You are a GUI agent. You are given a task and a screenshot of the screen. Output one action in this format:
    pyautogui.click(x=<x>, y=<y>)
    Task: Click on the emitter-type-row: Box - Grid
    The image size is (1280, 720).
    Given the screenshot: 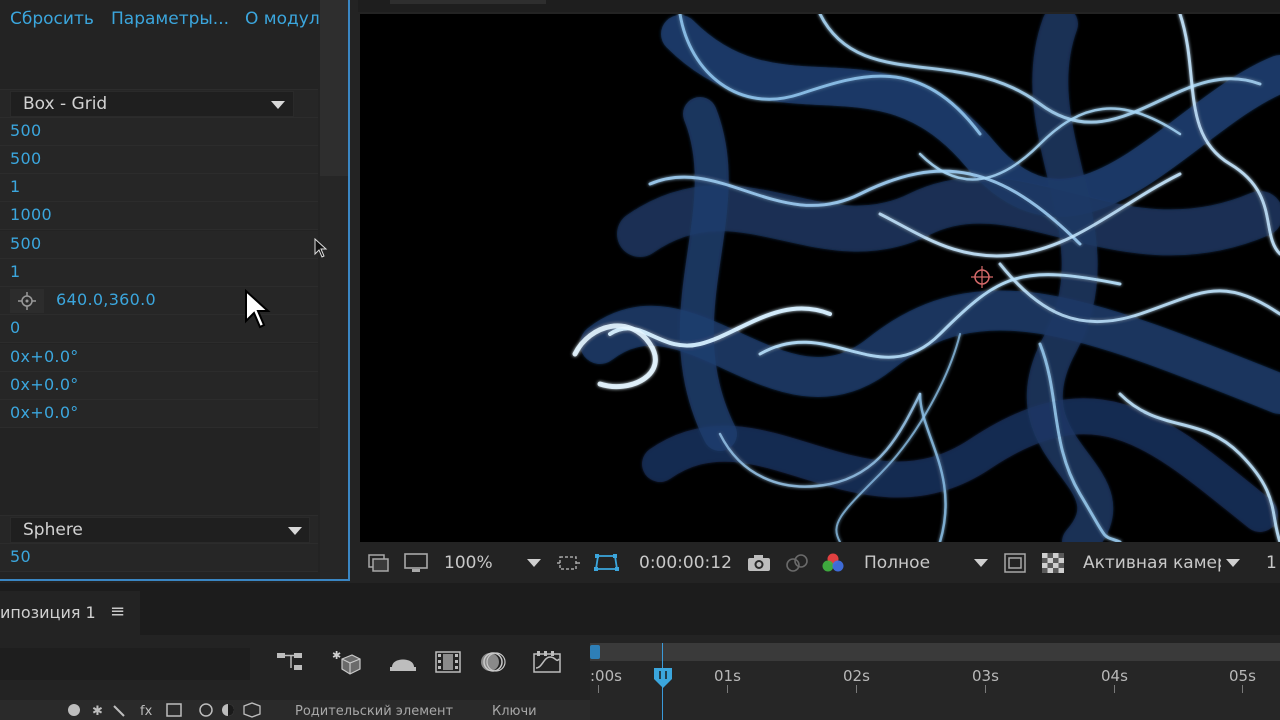 What is the action you would take?
    pyautogui.click(x=159, y=104)
    